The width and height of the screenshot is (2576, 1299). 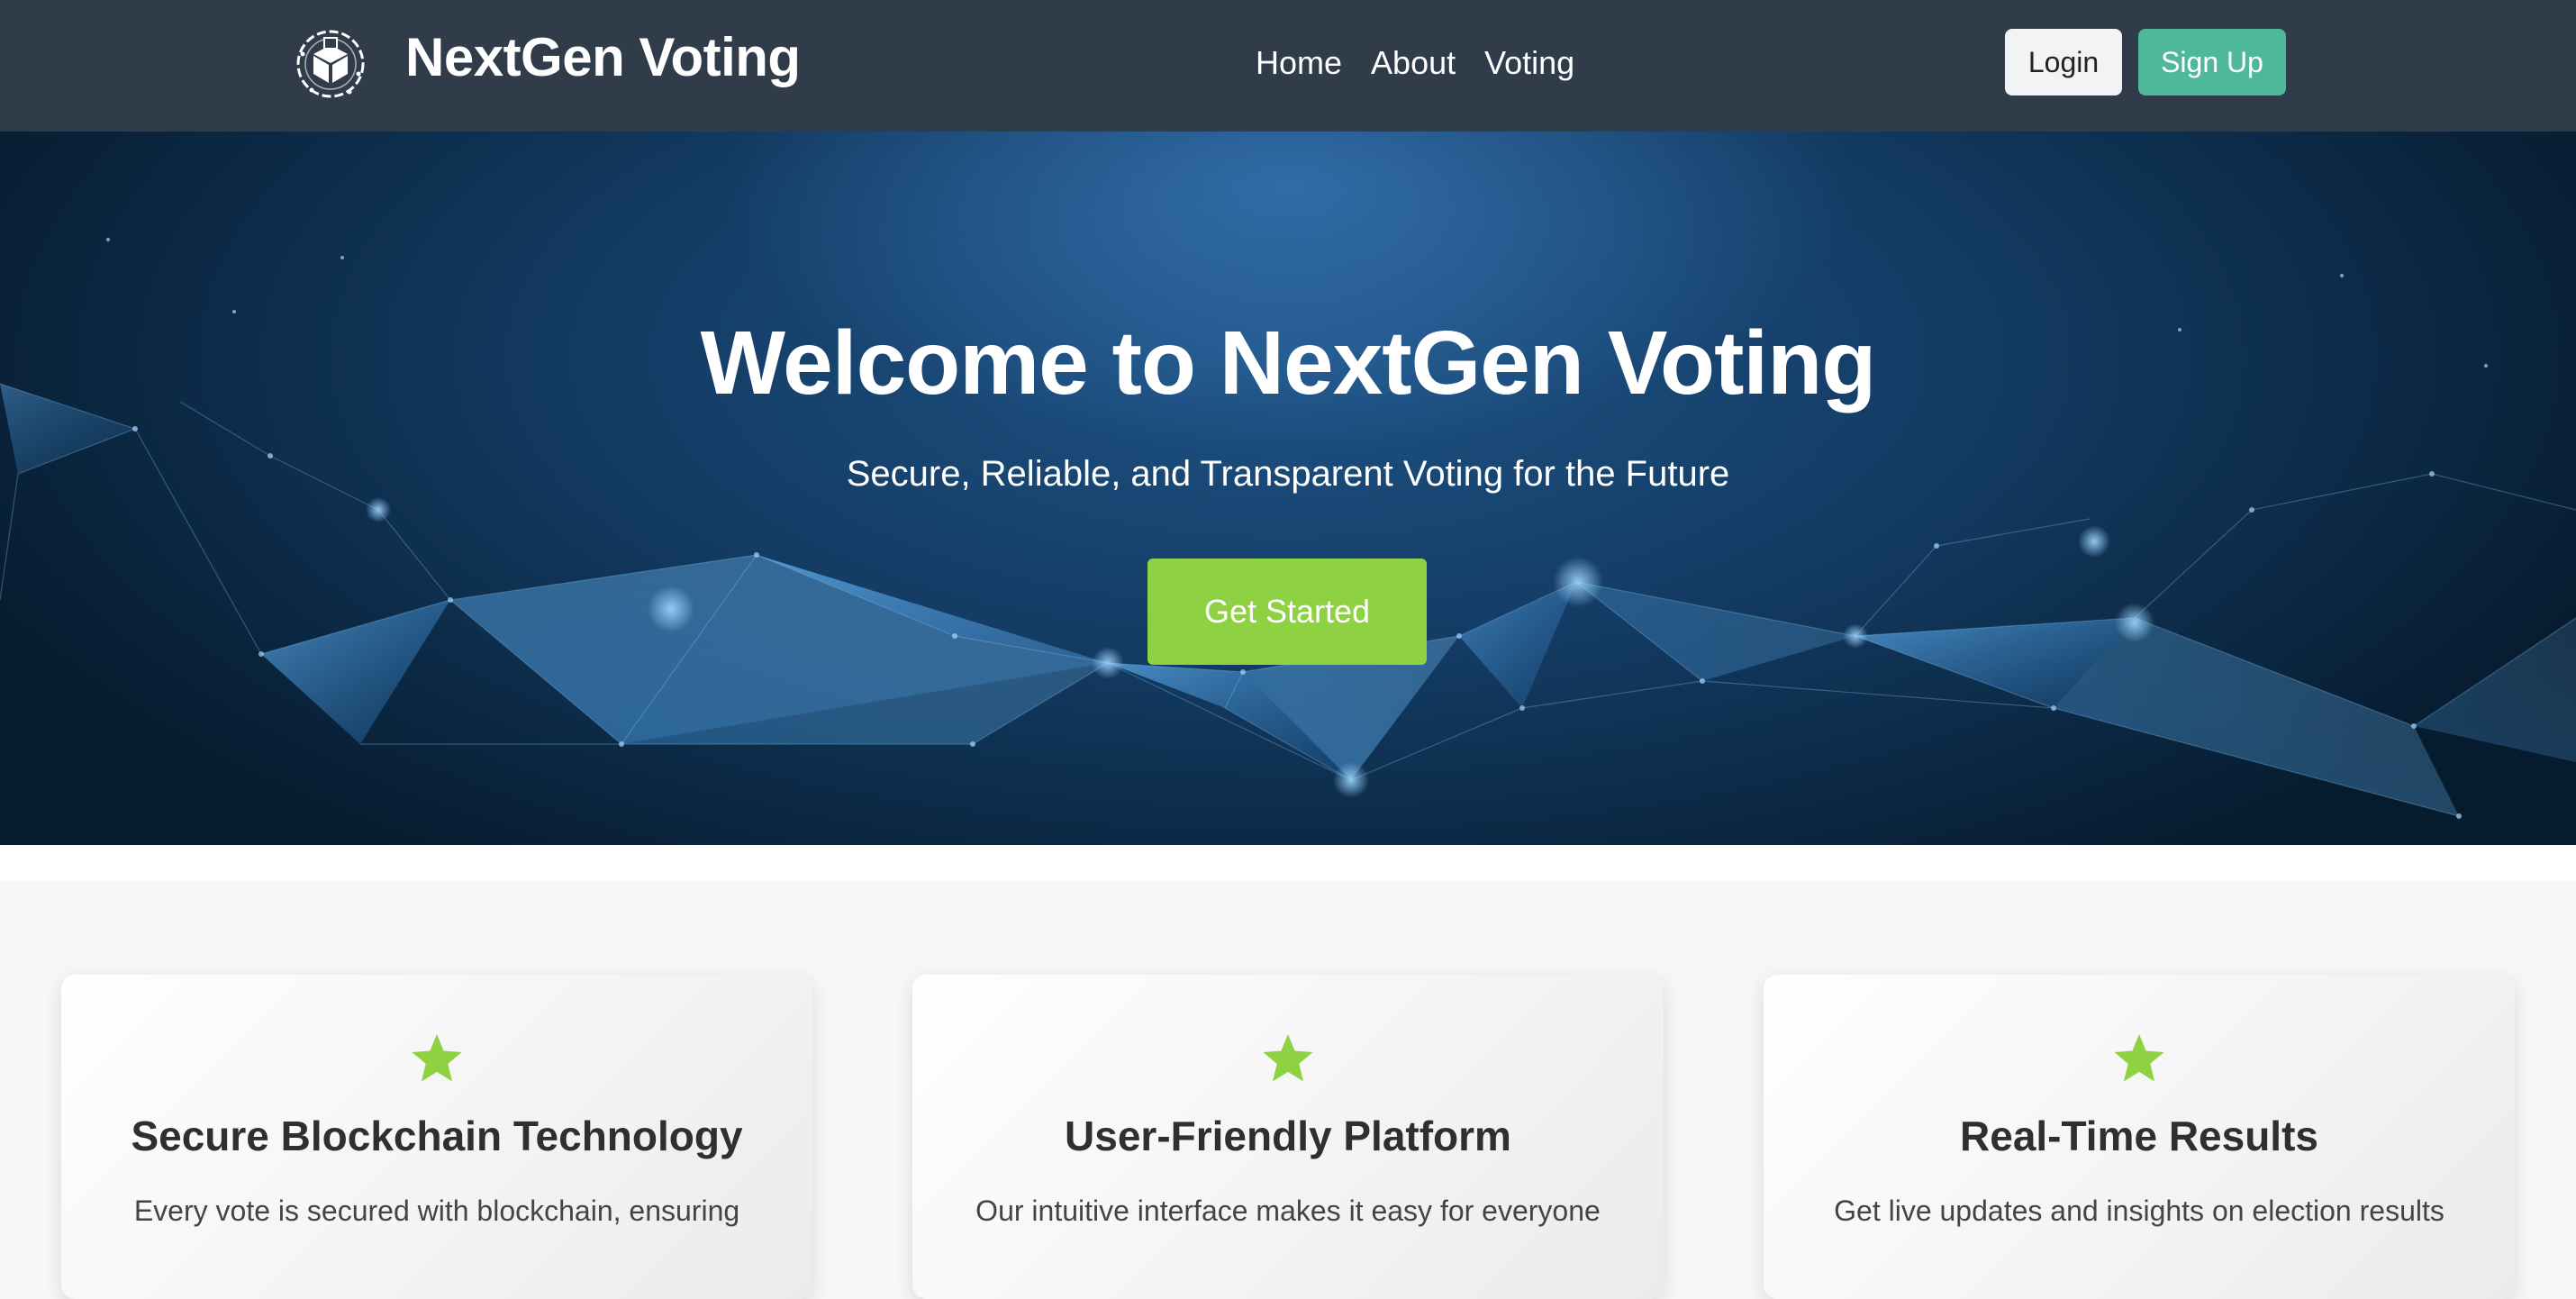 What do you see at coordinates (330, 64) in the screenshot?
I see `ballot-box-logo-icon` at bounding box center [330, 64].